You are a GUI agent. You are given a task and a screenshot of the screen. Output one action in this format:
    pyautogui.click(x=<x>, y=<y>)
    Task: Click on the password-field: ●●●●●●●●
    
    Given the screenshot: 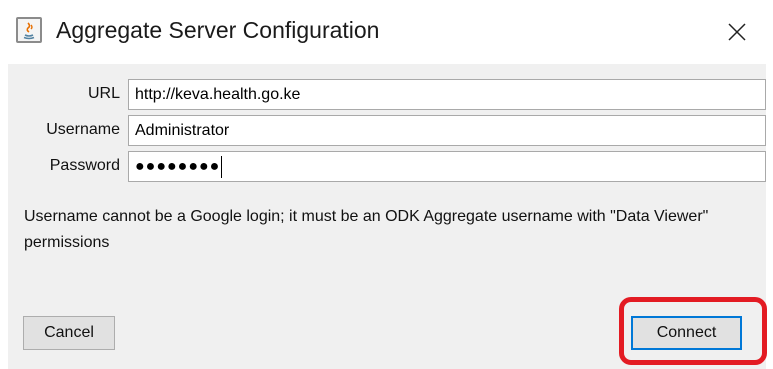 What is the action you would take?
    pyautogui.click(x=447, y=166)
    